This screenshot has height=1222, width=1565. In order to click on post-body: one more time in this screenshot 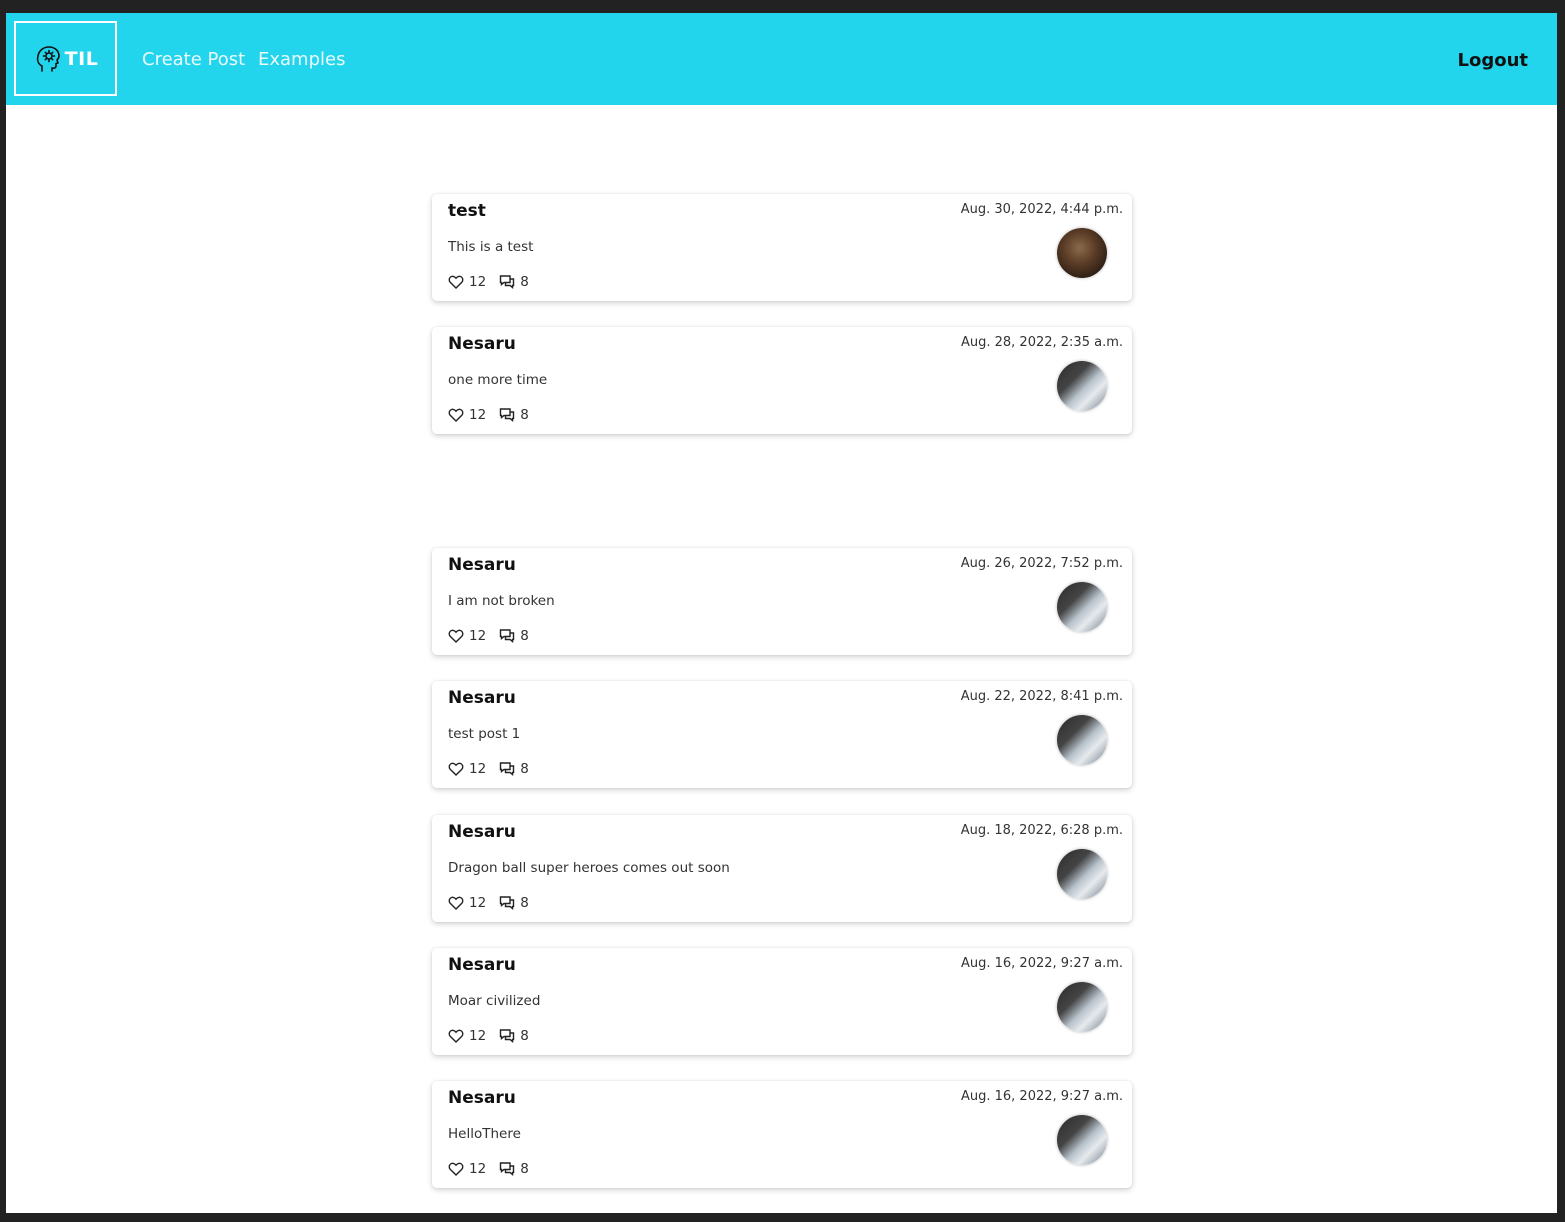, I will do `click(498, 380)`.